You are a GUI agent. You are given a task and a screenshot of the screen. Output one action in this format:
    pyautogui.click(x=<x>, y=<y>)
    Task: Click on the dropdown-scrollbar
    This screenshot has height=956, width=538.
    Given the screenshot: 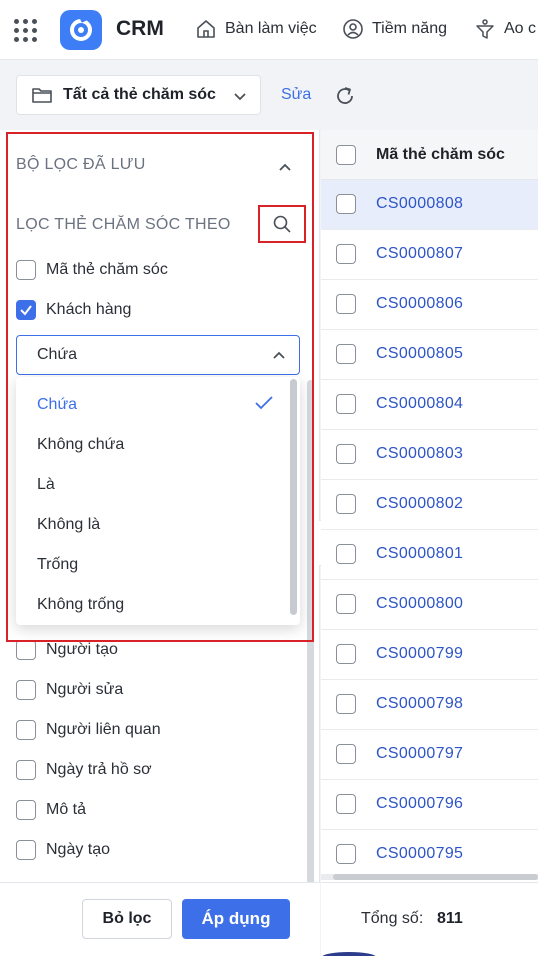 What is the action you would take?
    pyautogui.click(x=293, y=497)
    